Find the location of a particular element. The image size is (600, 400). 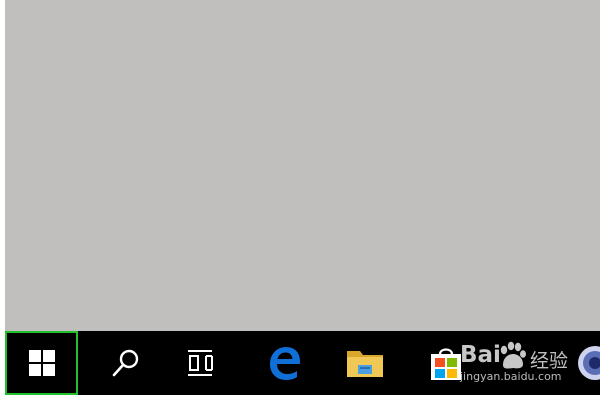

task-view-button is located at coordinates (201, 363).